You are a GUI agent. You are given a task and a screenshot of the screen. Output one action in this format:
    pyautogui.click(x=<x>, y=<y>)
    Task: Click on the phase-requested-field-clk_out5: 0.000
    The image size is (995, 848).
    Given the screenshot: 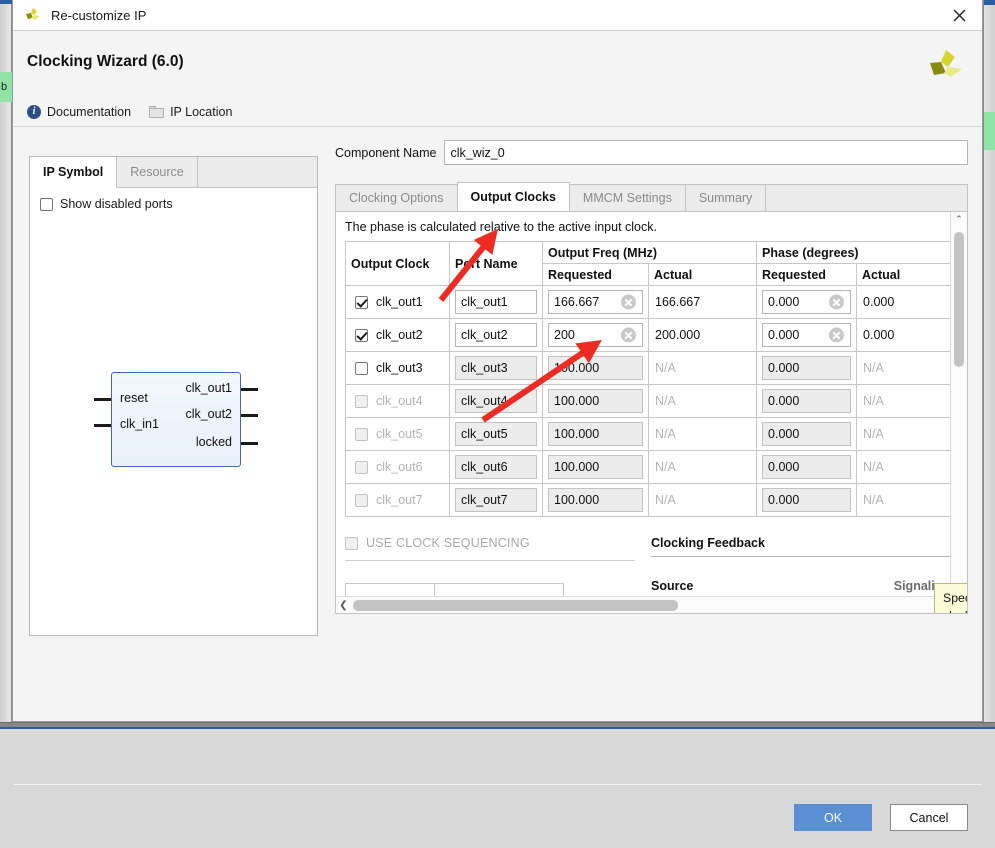 What is the action you would take?
    pyautogui.click(x=807, y=434)
    